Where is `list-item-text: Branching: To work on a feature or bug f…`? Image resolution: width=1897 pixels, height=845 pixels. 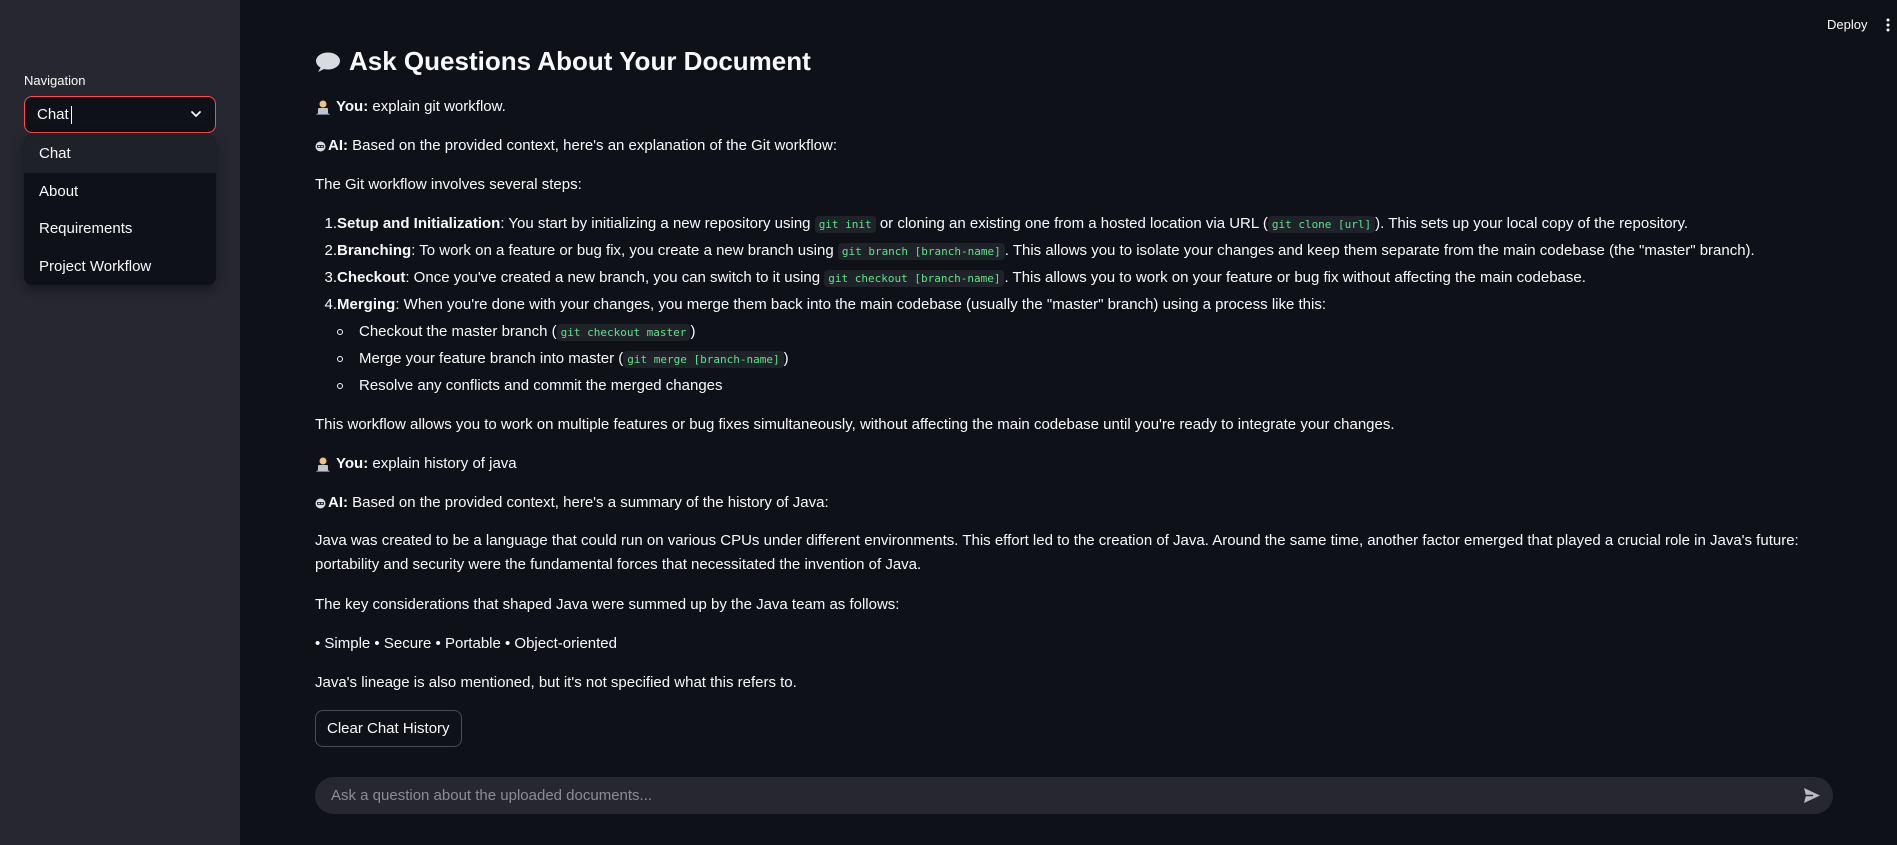 list-item-text: Branching: To work on a feature or bug f… is located at coordinates (1046, 251).